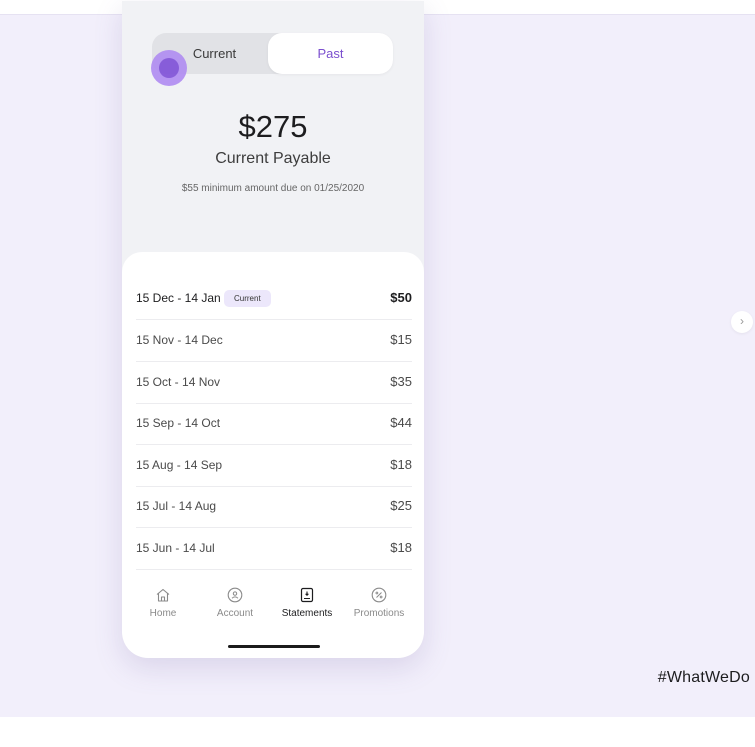 The width and height of the screenshot is (755, 747). I want to click on statement-row: 15 Jun - 14 Jul $18, so click(274, 549).